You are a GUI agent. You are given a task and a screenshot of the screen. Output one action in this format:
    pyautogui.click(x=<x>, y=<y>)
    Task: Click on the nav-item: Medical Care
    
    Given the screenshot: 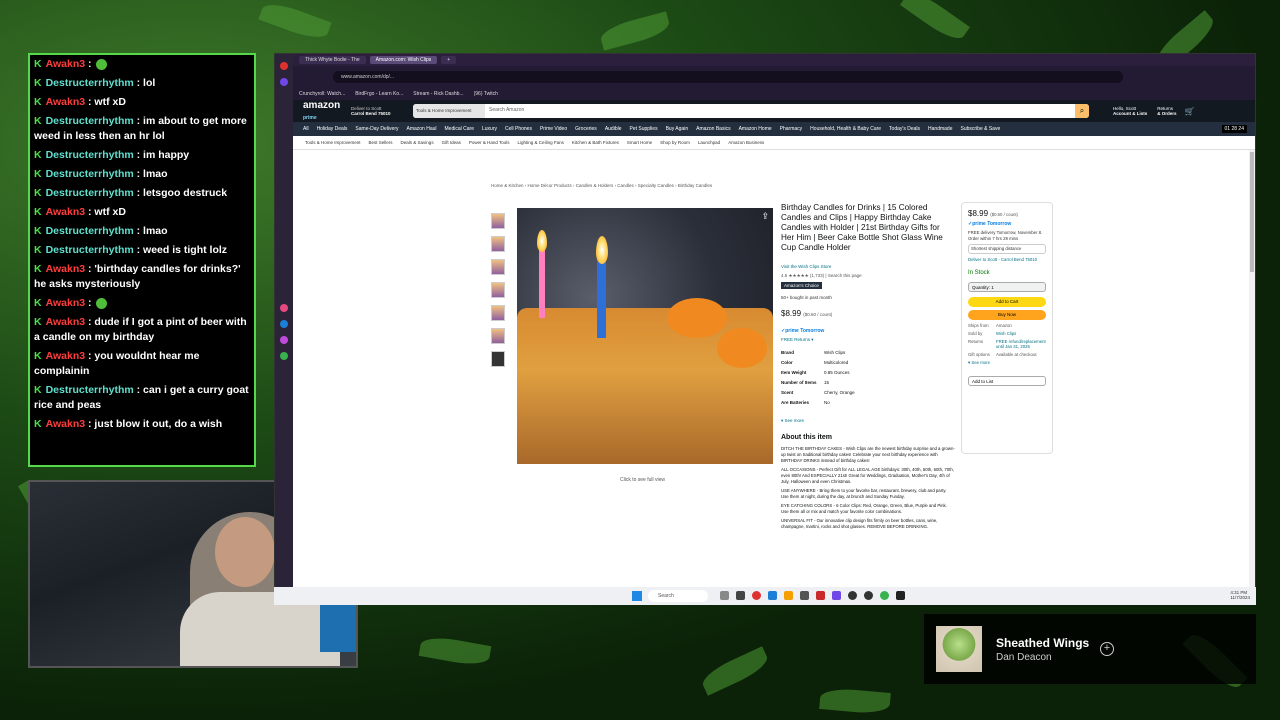 What is the action you would take?
    pyautogui.click(x=459, y=129)
    